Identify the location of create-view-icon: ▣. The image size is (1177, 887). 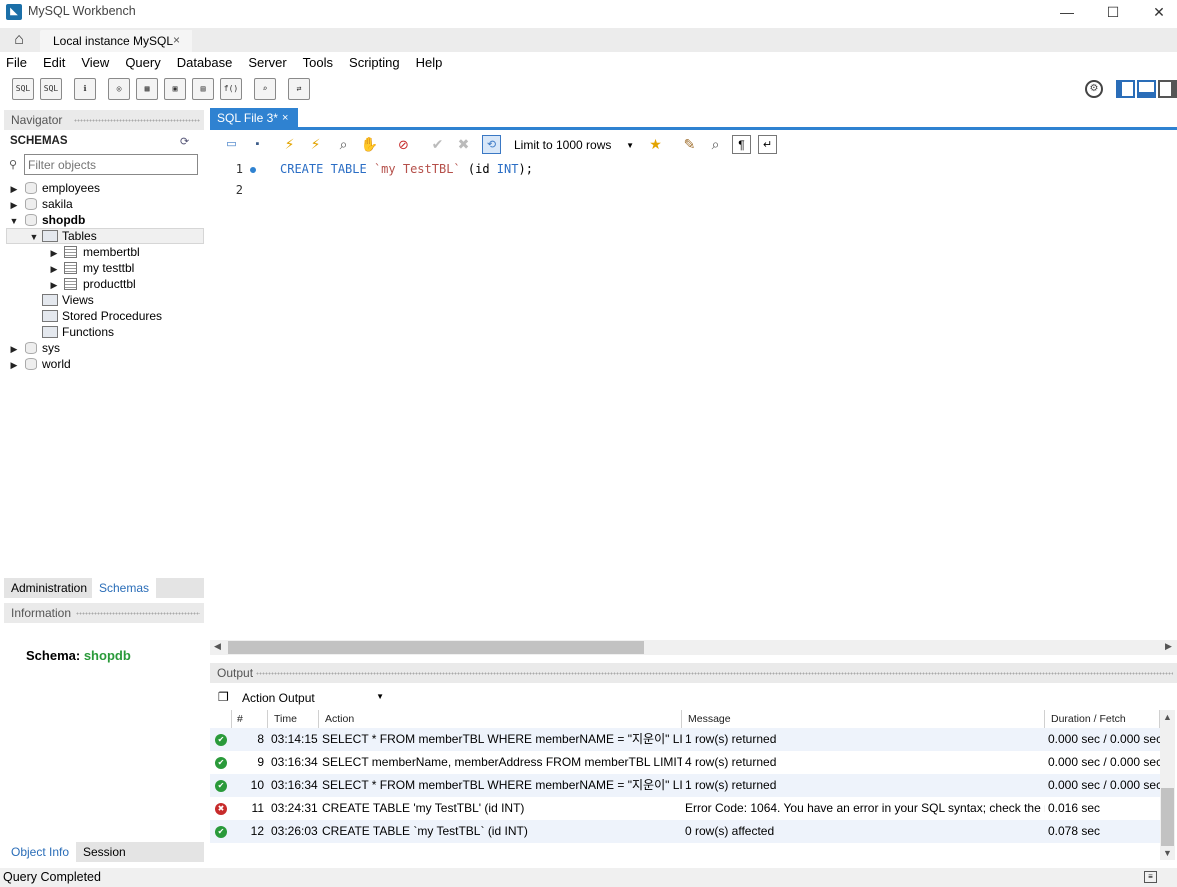
(175, 89).